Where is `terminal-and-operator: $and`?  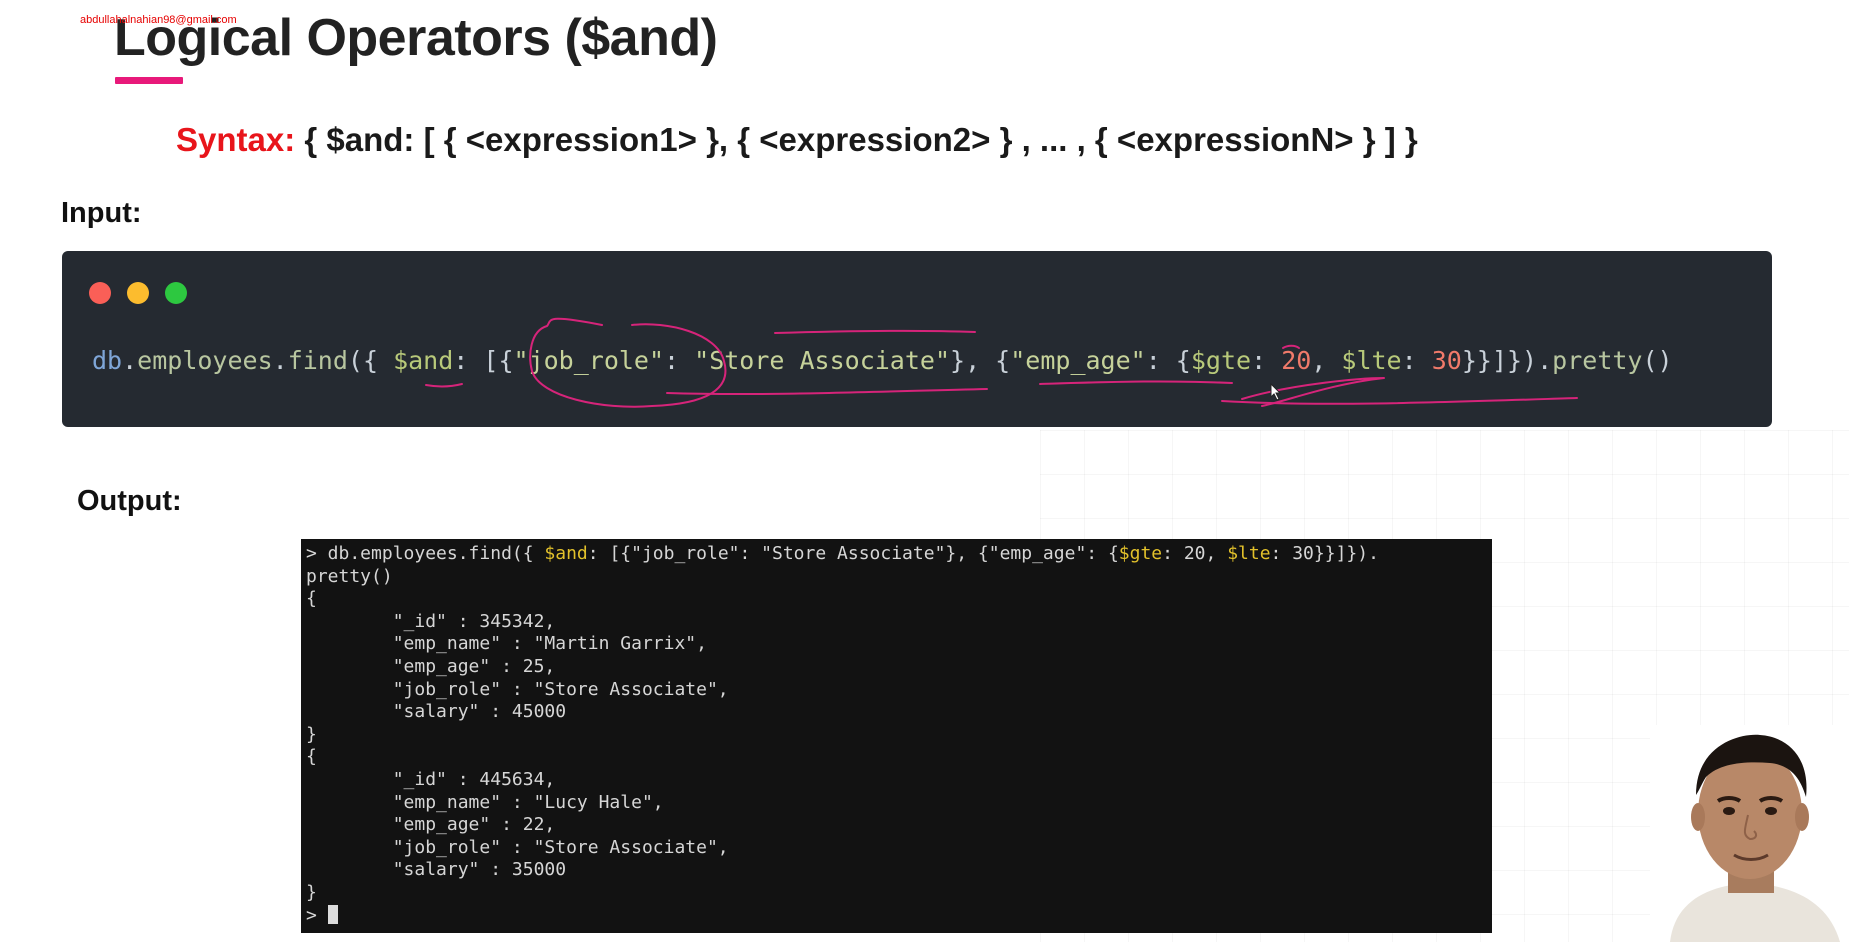 terminal-and-operator: $and is located at coordinates (566, 553).